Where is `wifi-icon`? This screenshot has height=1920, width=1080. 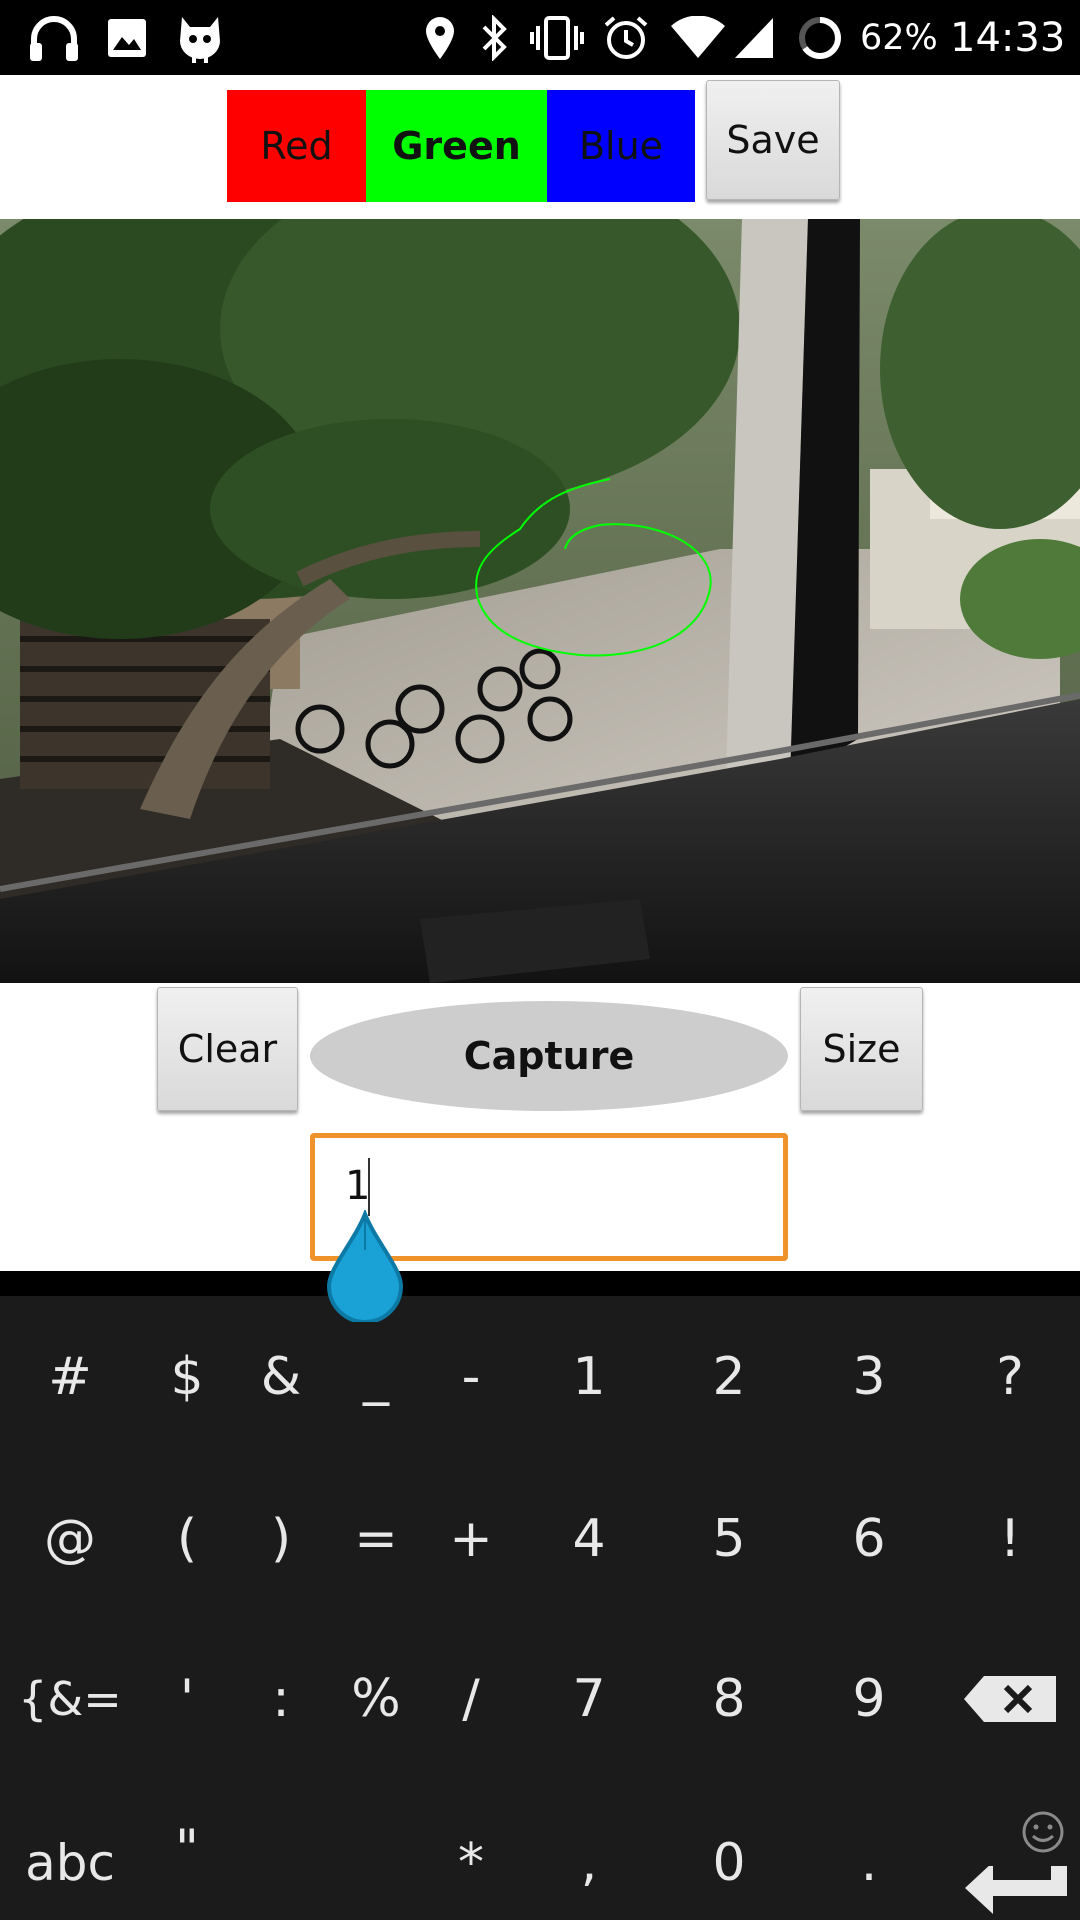 wifi-icon is located at coordinates (698, 38).